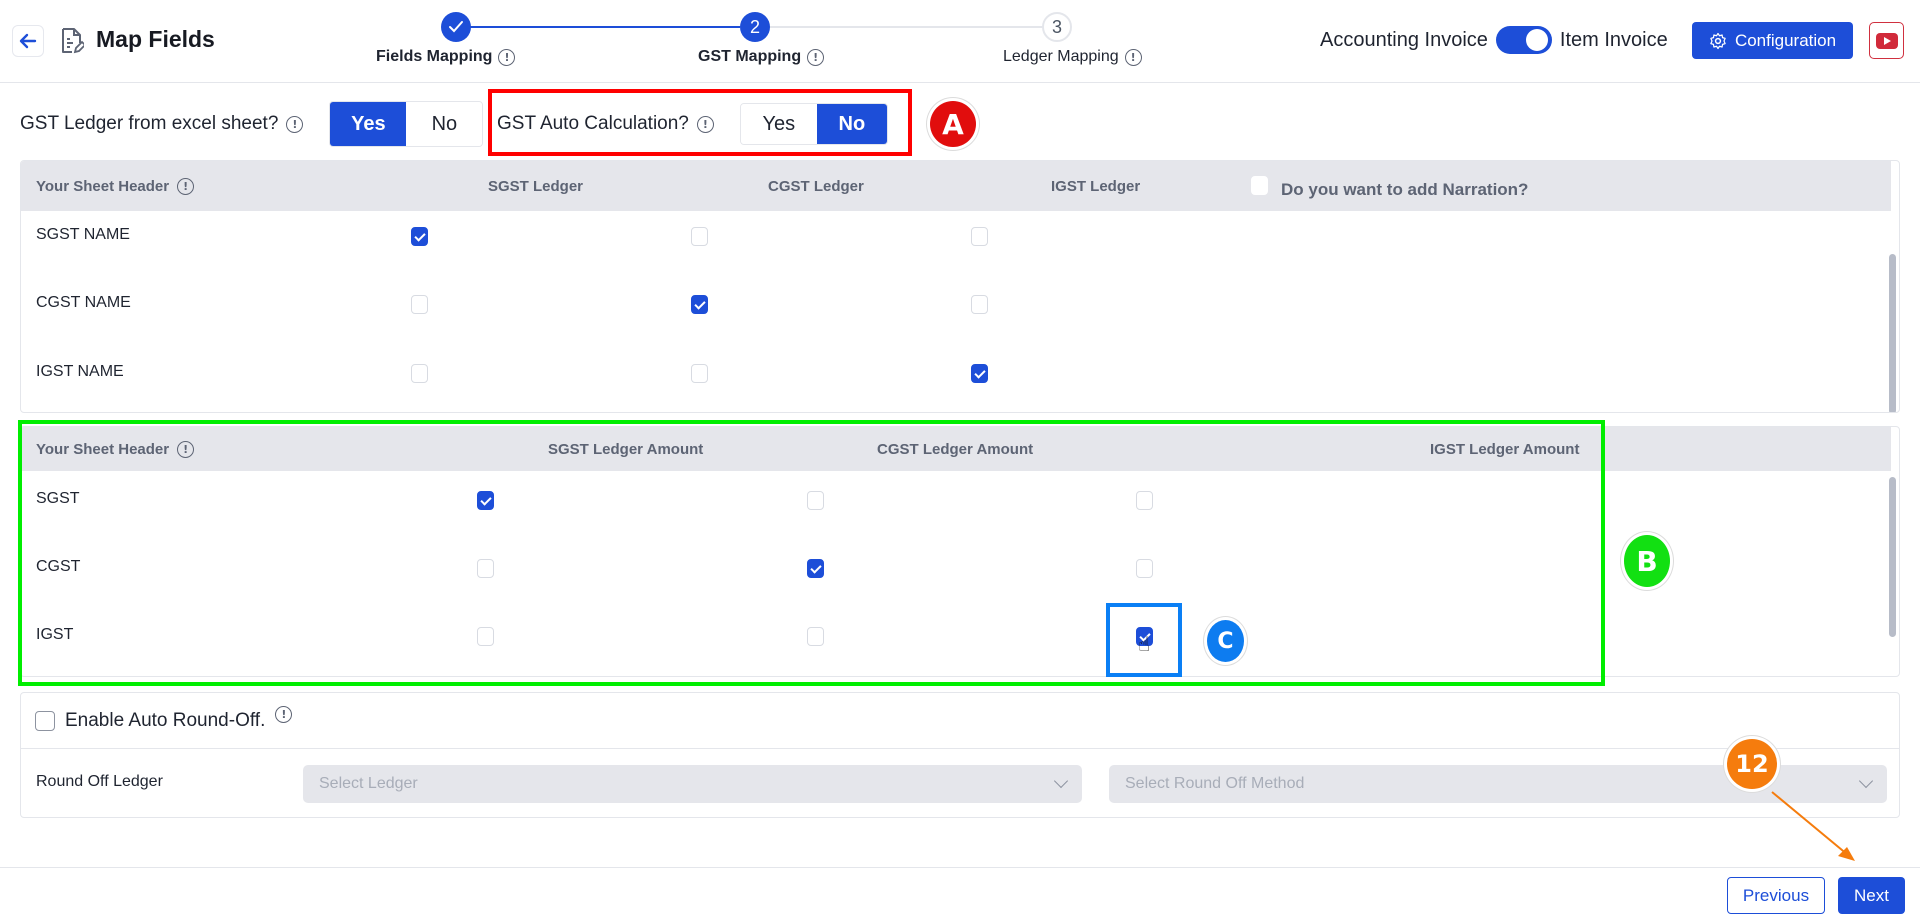  What do you see at coordinates (1613, 39) in the screenshot?
I see `item-invoice-label: Item Invoice` at bounding box center [1613, 39].